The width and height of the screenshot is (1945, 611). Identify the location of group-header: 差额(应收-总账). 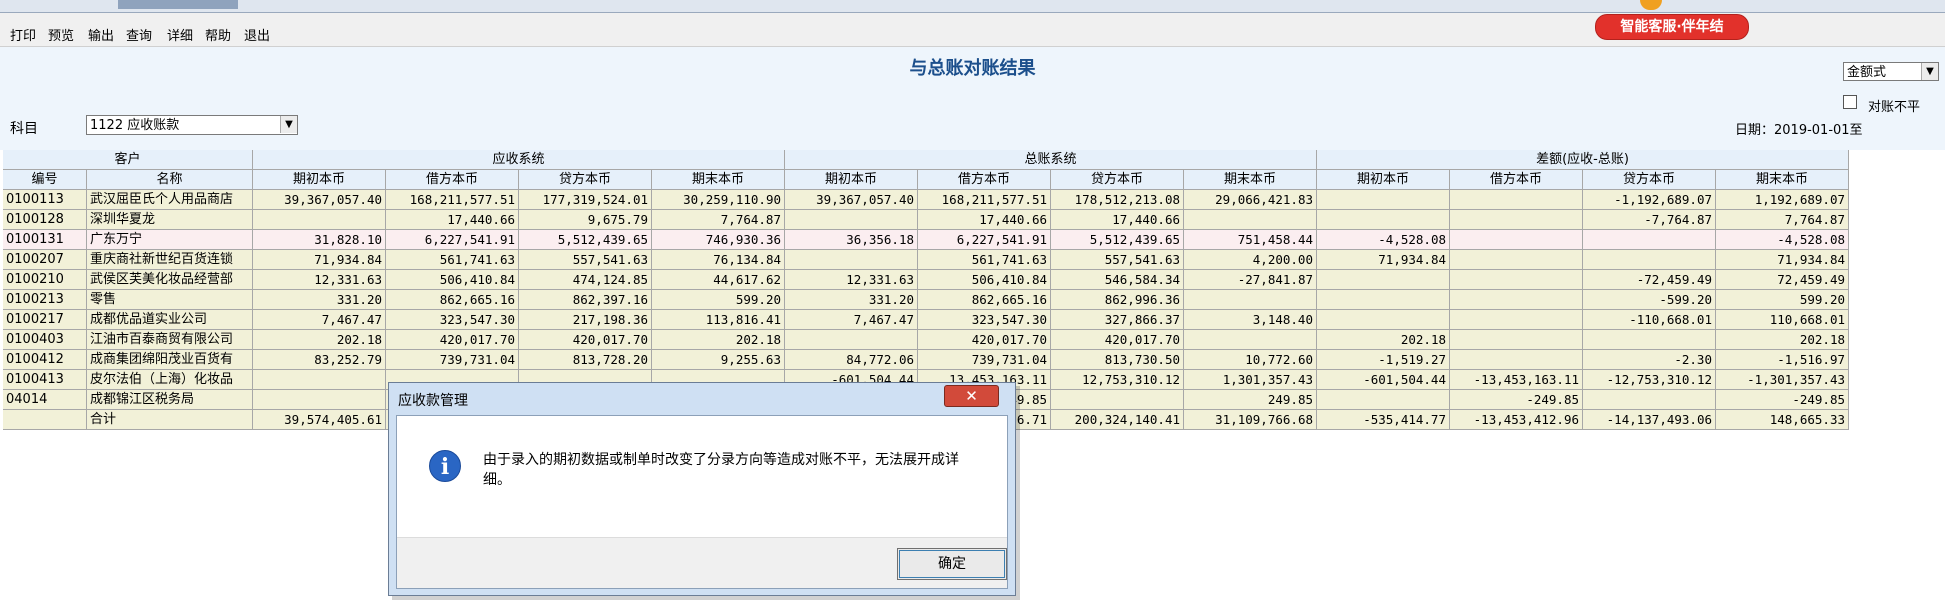
(1583, 160).